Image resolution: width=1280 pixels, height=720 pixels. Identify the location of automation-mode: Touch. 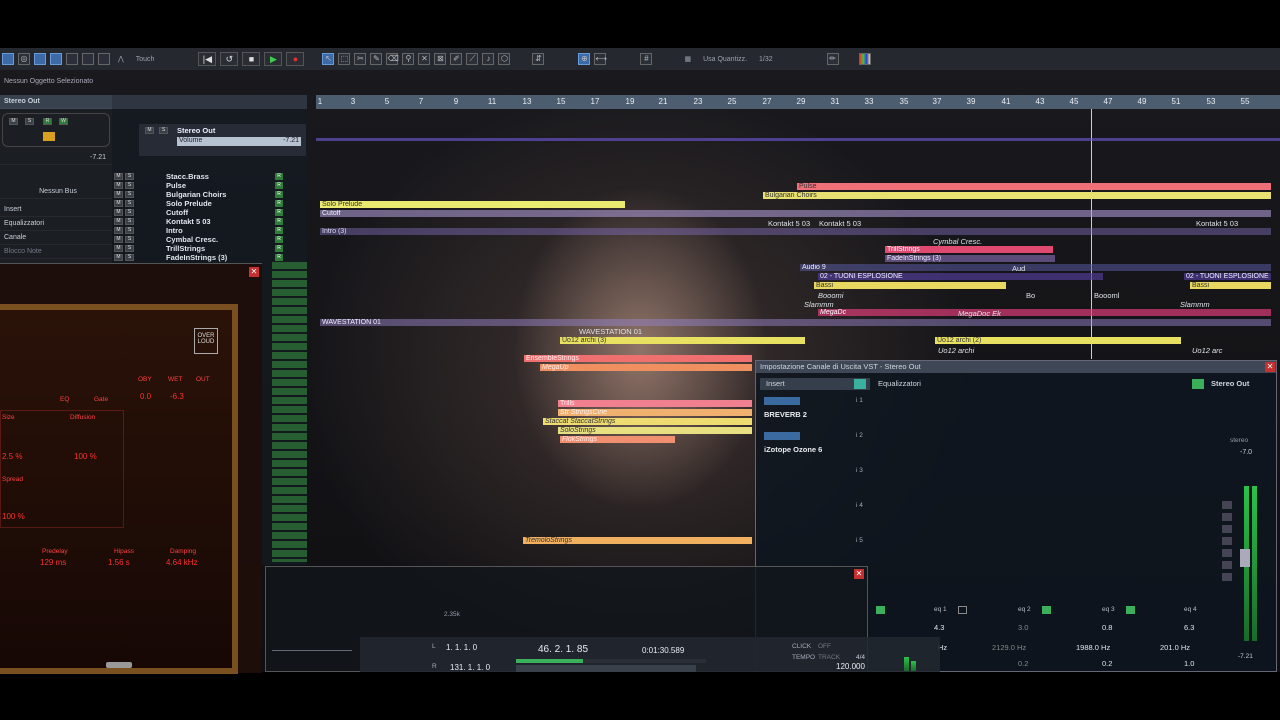
(145, 59).